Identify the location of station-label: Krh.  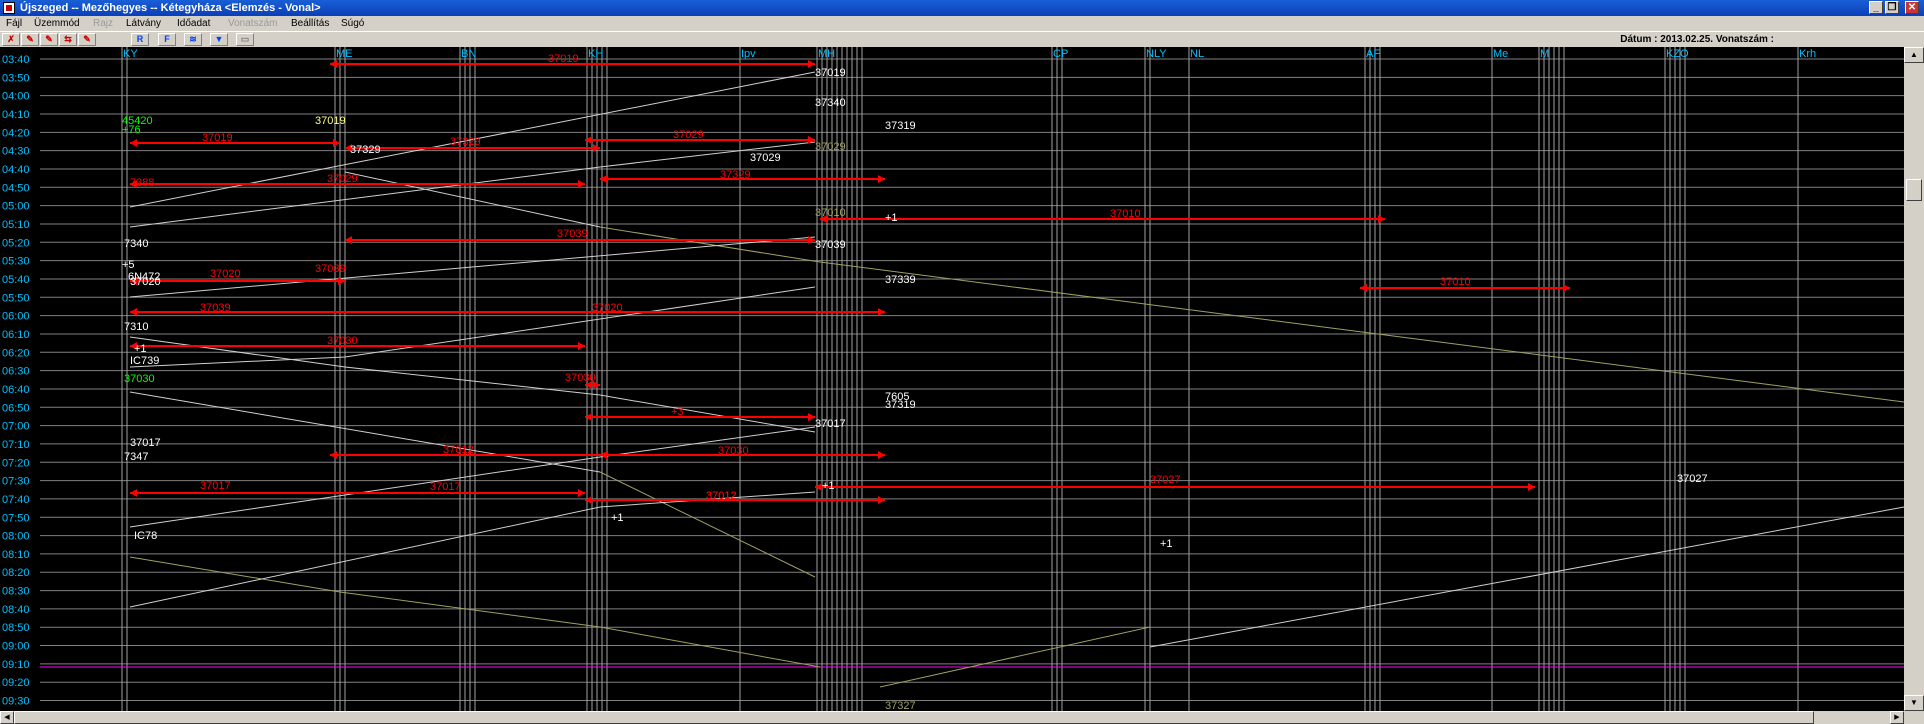
(1807, 54).